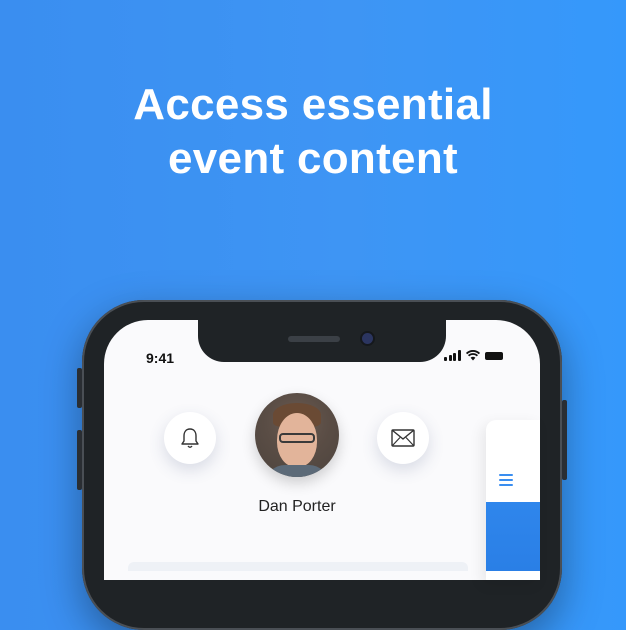  I want to click on hero-title-line-1: Access essential, so click(313, 104).